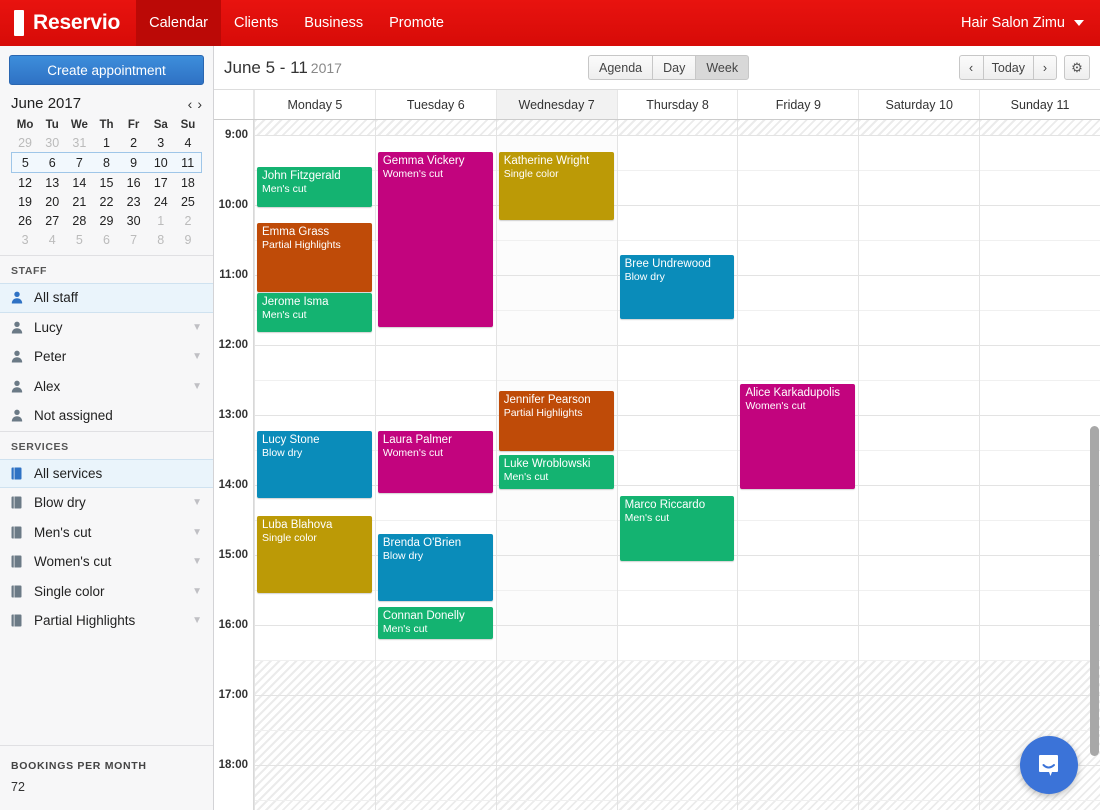  I want to click on day-header-wednesday: Wednesday 7, so click(556, 104).